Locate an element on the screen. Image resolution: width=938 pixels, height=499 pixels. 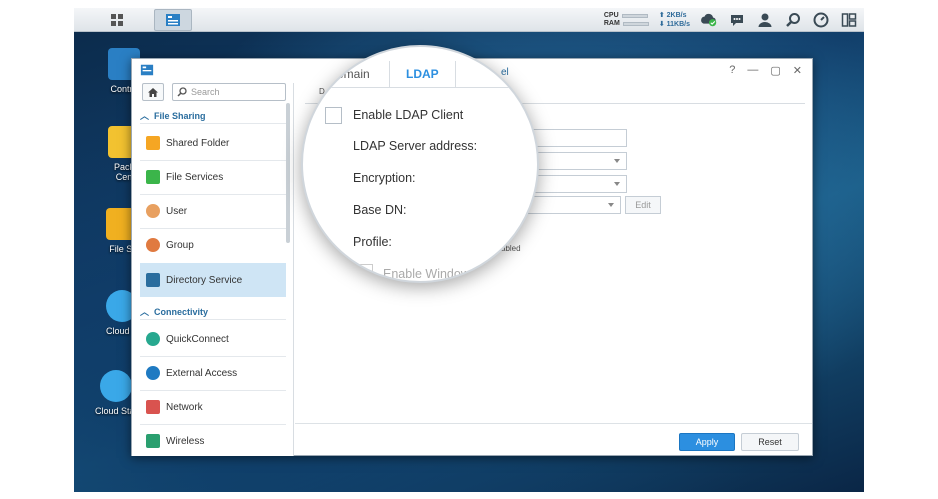
network-speed: ⬆ 2KB/s ⬇ 11KB/s is located at coordinates (674, 20).